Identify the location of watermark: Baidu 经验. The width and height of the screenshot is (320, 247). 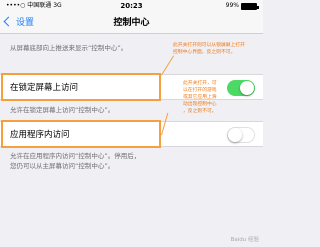
(244, 240).